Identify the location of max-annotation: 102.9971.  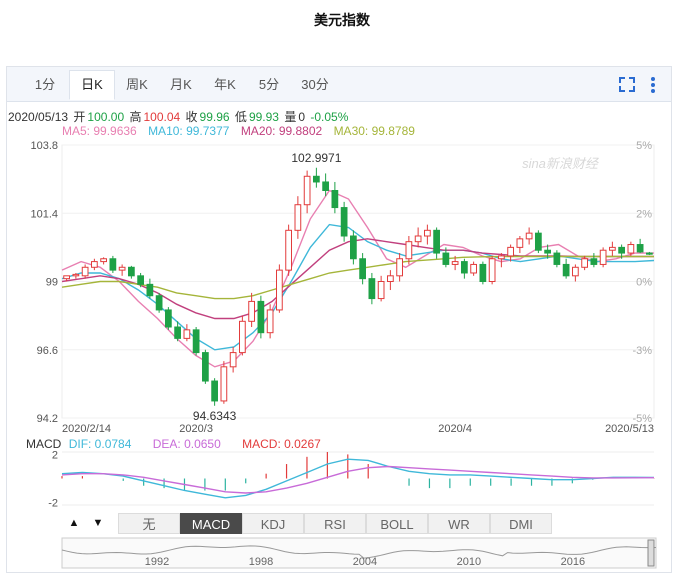
(316, 158).